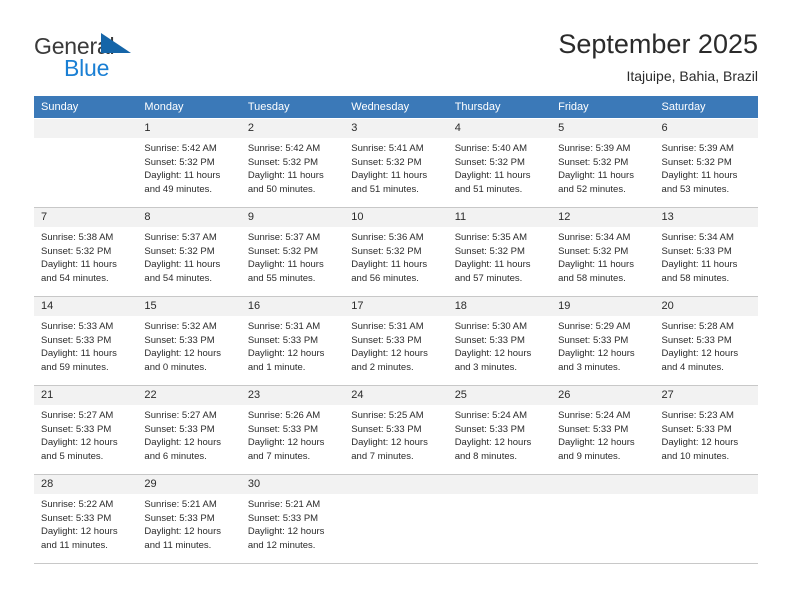  Describe the element at coordinates (486, 456) in the screenshot. I see `daylight-text-line2: and 8 minutes.` at that location.